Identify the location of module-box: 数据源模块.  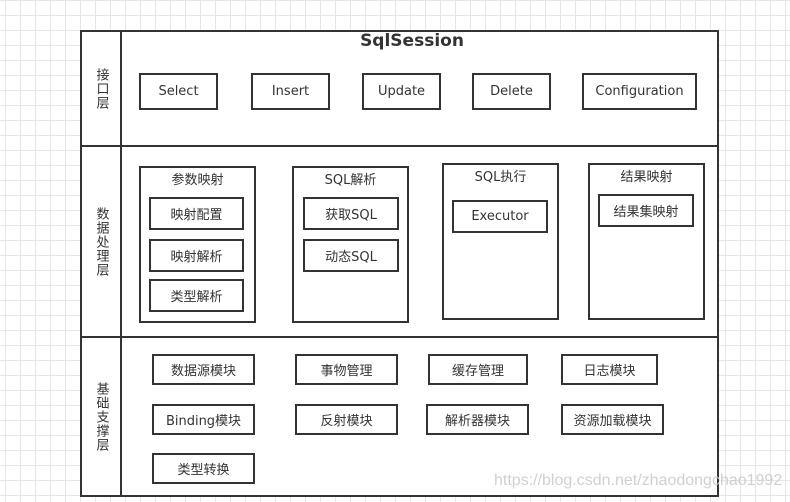
(203, 369).